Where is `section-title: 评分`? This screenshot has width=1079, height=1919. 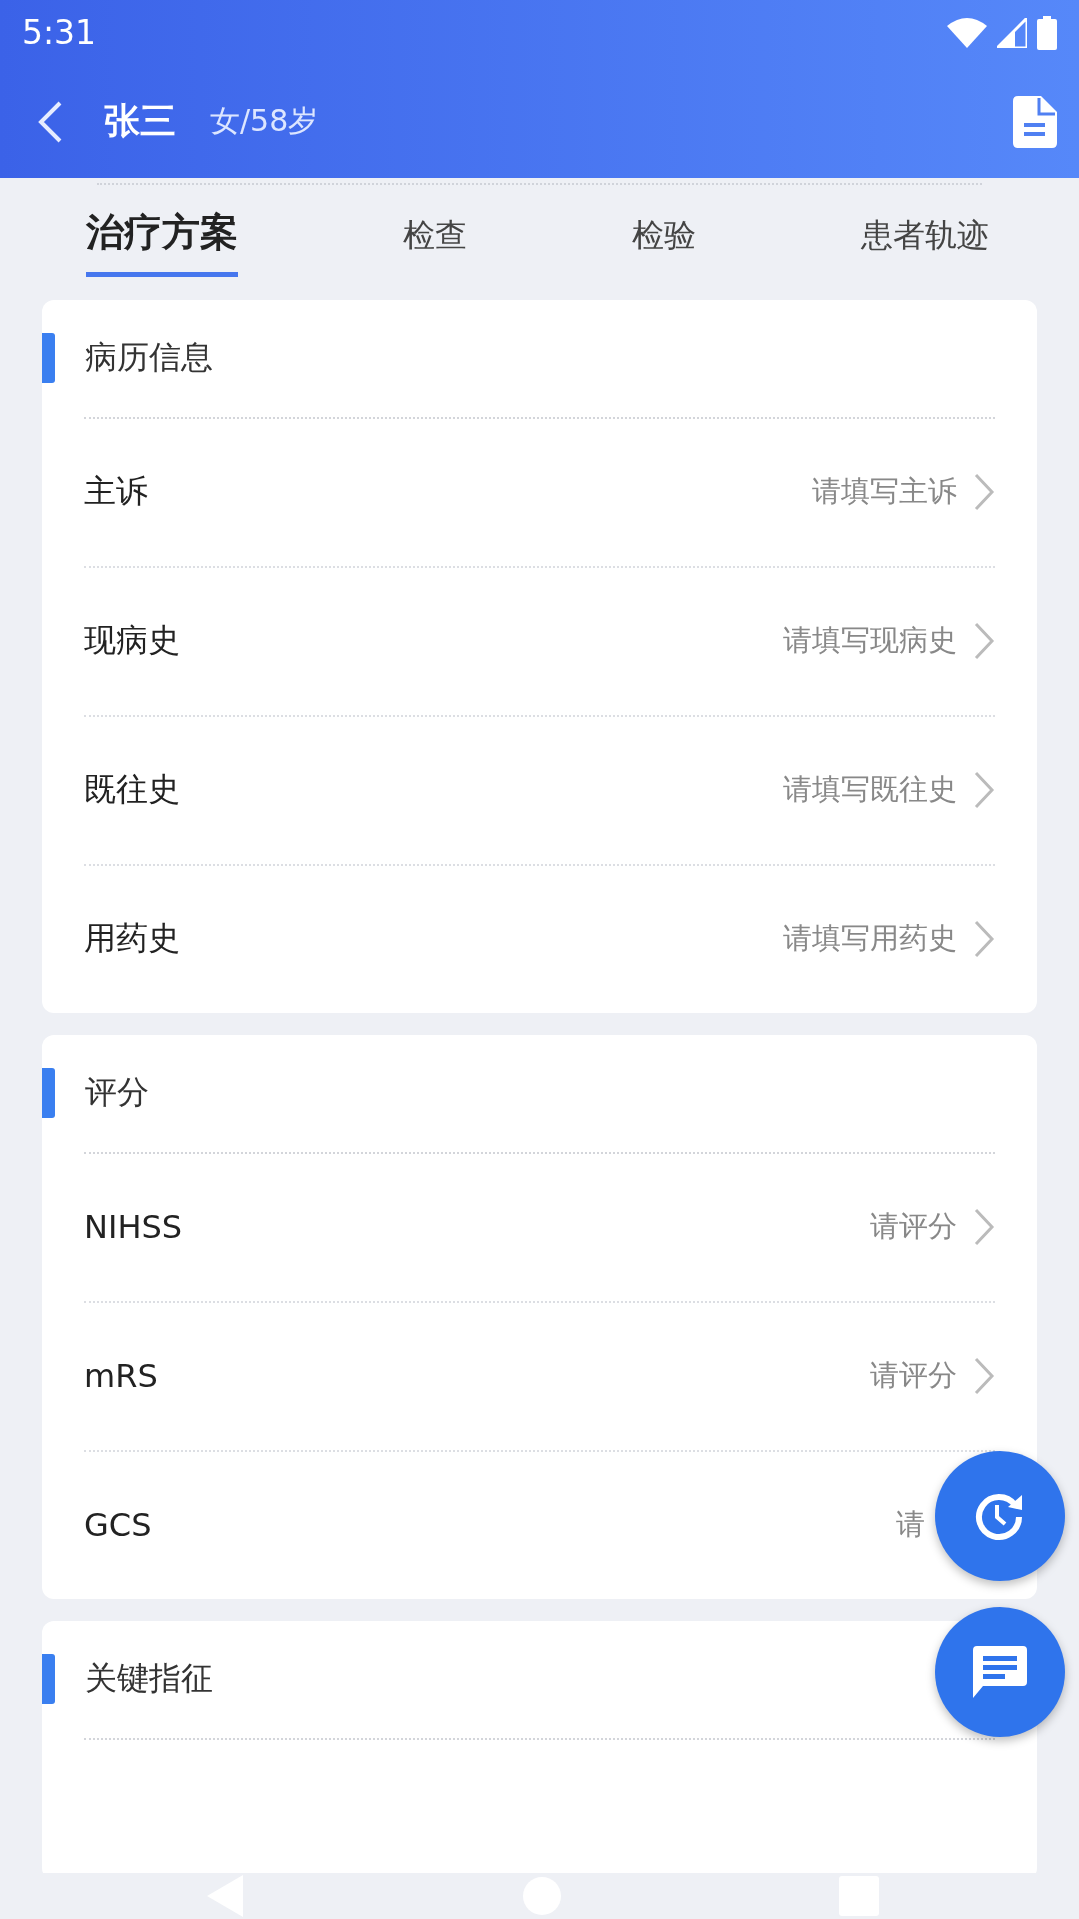
section-title: 评分 is located at coordinates (117, 1093).